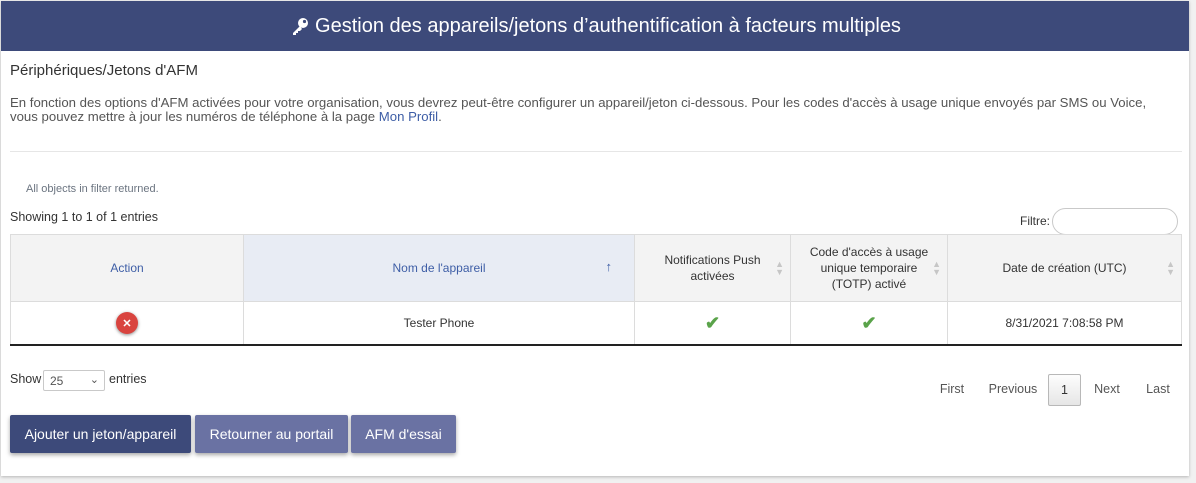  Describe the element at coordinates (609, 266) in the screenshot. I see `sort-ascending-icon: ↑` at that location.